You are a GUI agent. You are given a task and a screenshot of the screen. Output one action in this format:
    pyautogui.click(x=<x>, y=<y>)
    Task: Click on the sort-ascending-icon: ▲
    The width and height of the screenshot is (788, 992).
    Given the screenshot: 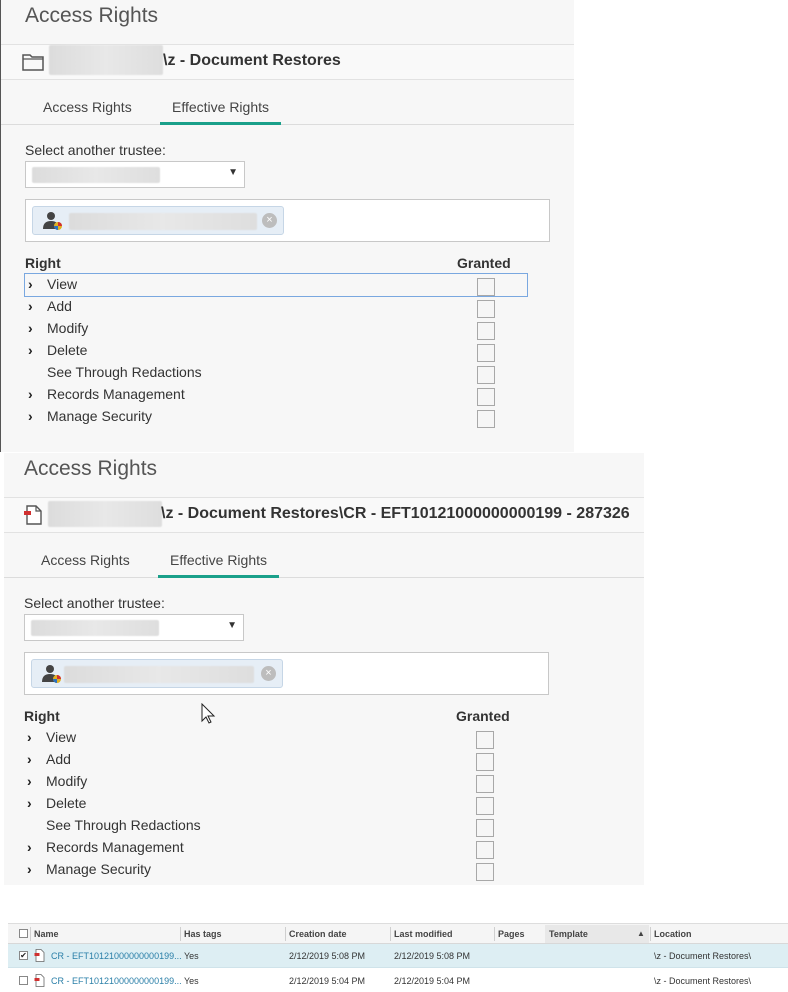 What is the action you would take?
    pyautogui.click(x=641, y=933)
    